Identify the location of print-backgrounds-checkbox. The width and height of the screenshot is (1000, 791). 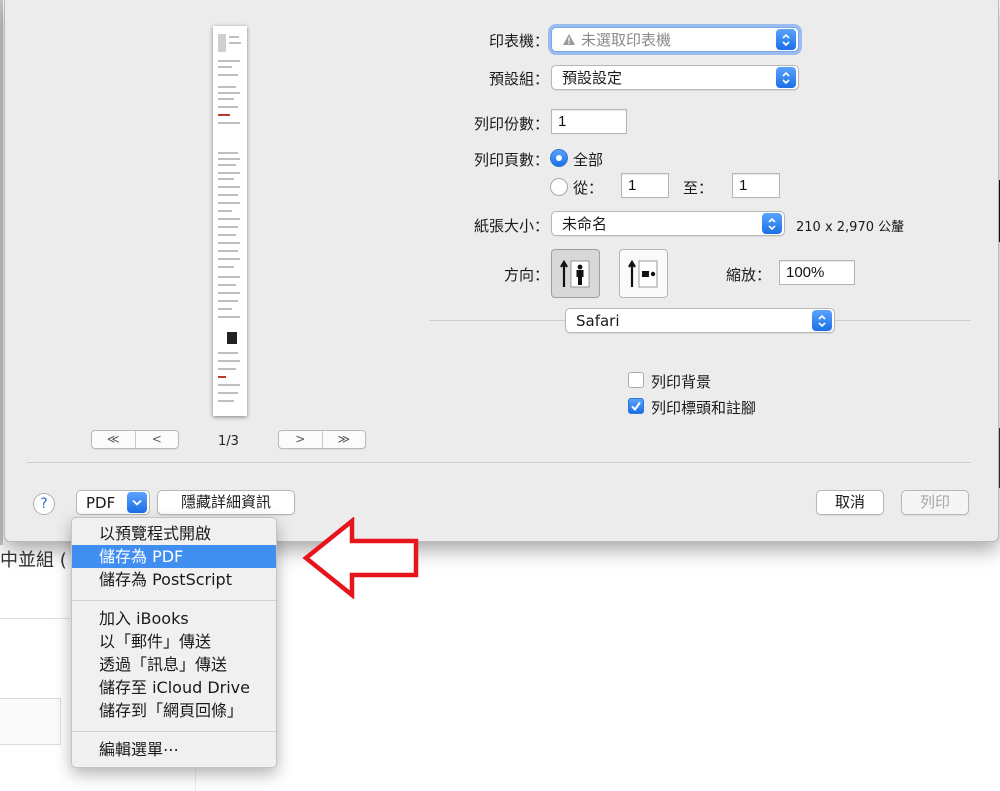
(636, 380).